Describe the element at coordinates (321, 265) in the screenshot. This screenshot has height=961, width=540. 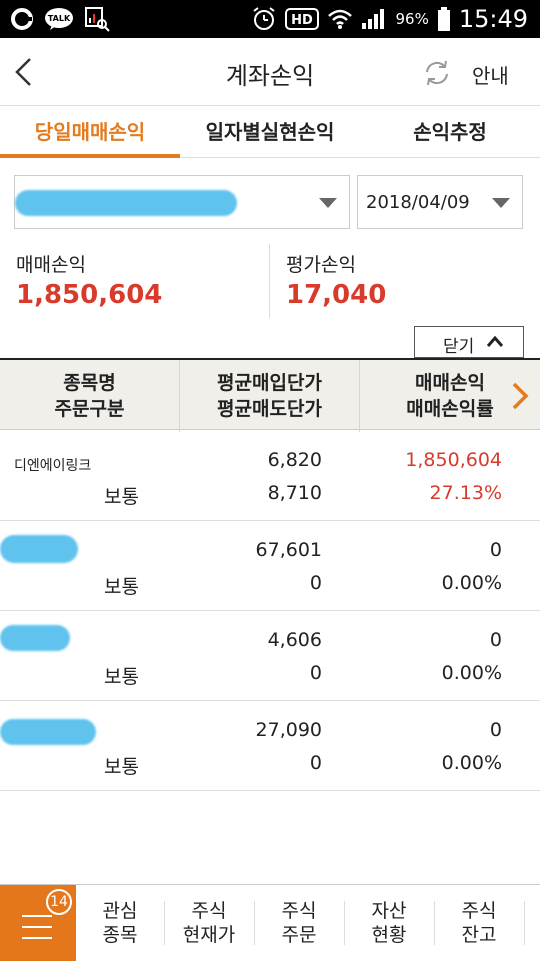
I see `eval-pl-label: 평가손익` at that location.